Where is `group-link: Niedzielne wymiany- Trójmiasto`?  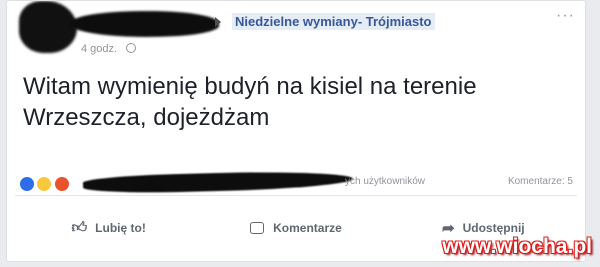 group-link: Niedzielne wymiany- Trójmiasto is located at coordinates (333, 21).